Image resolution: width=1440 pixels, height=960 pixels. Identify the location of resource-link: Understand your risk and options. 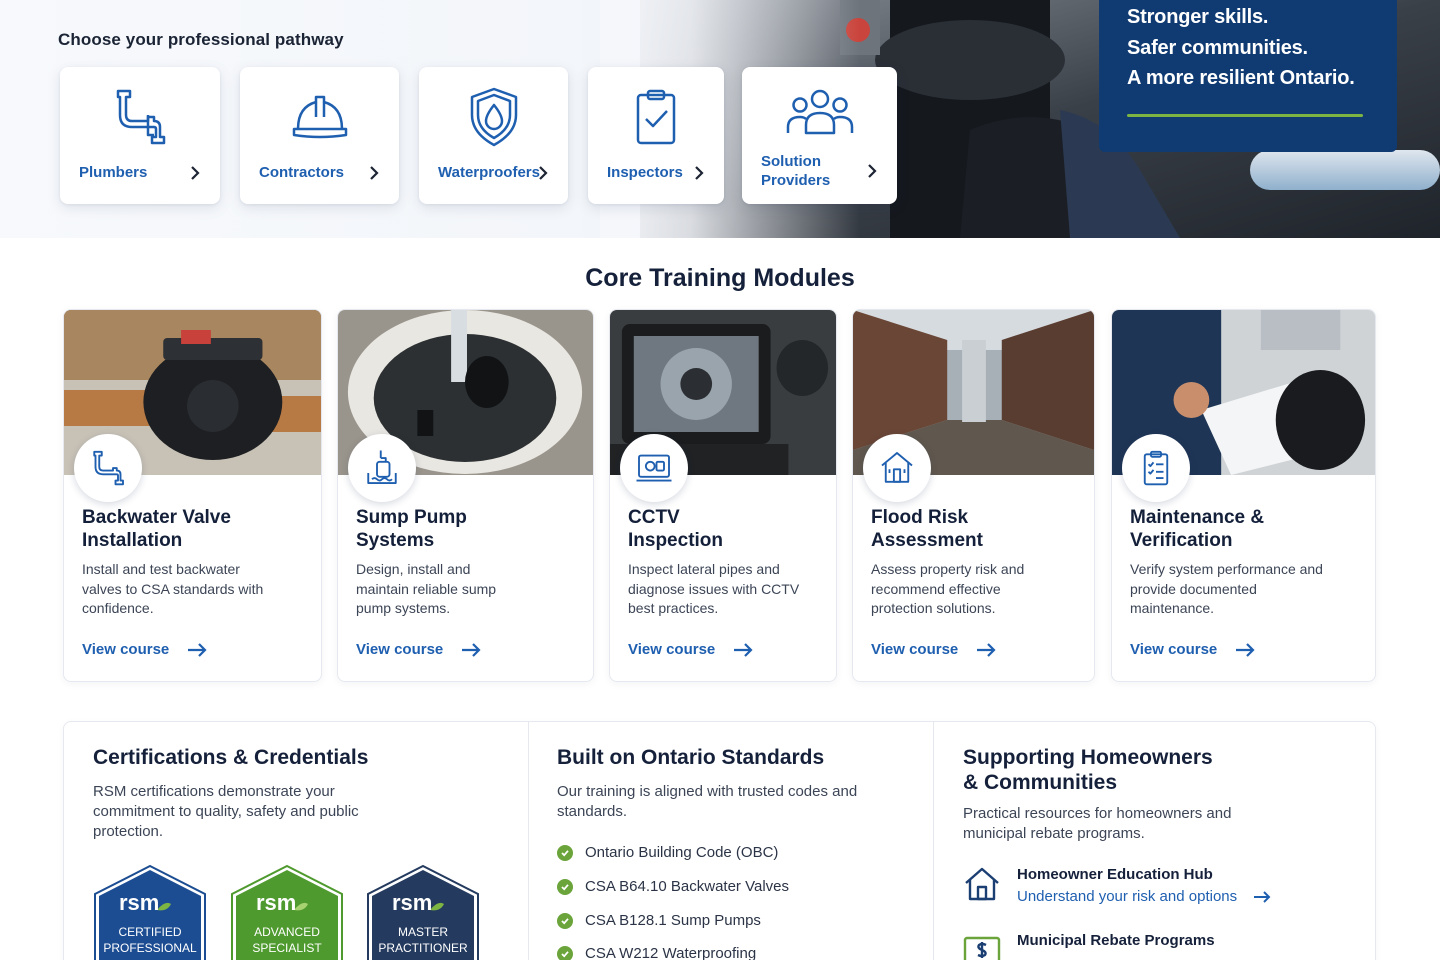
(1144, 896).